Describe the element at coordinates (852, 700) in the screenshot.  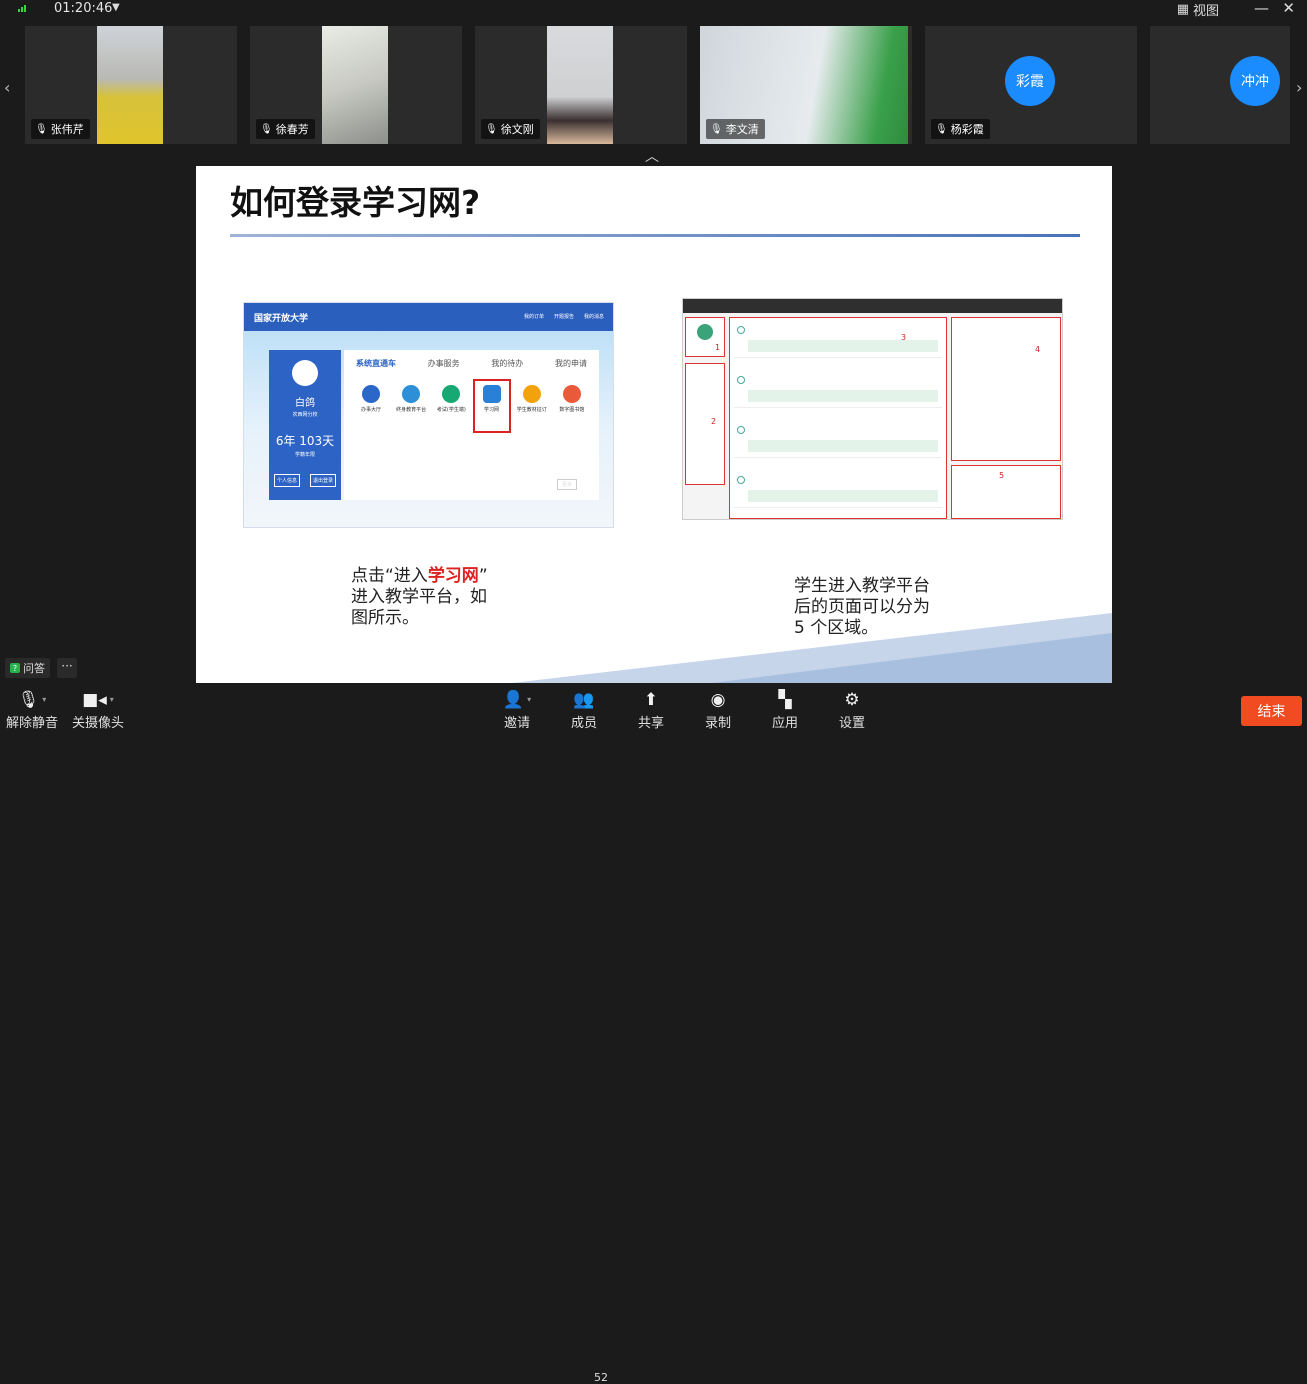
I see `gear-icon: ⚙` at that location.